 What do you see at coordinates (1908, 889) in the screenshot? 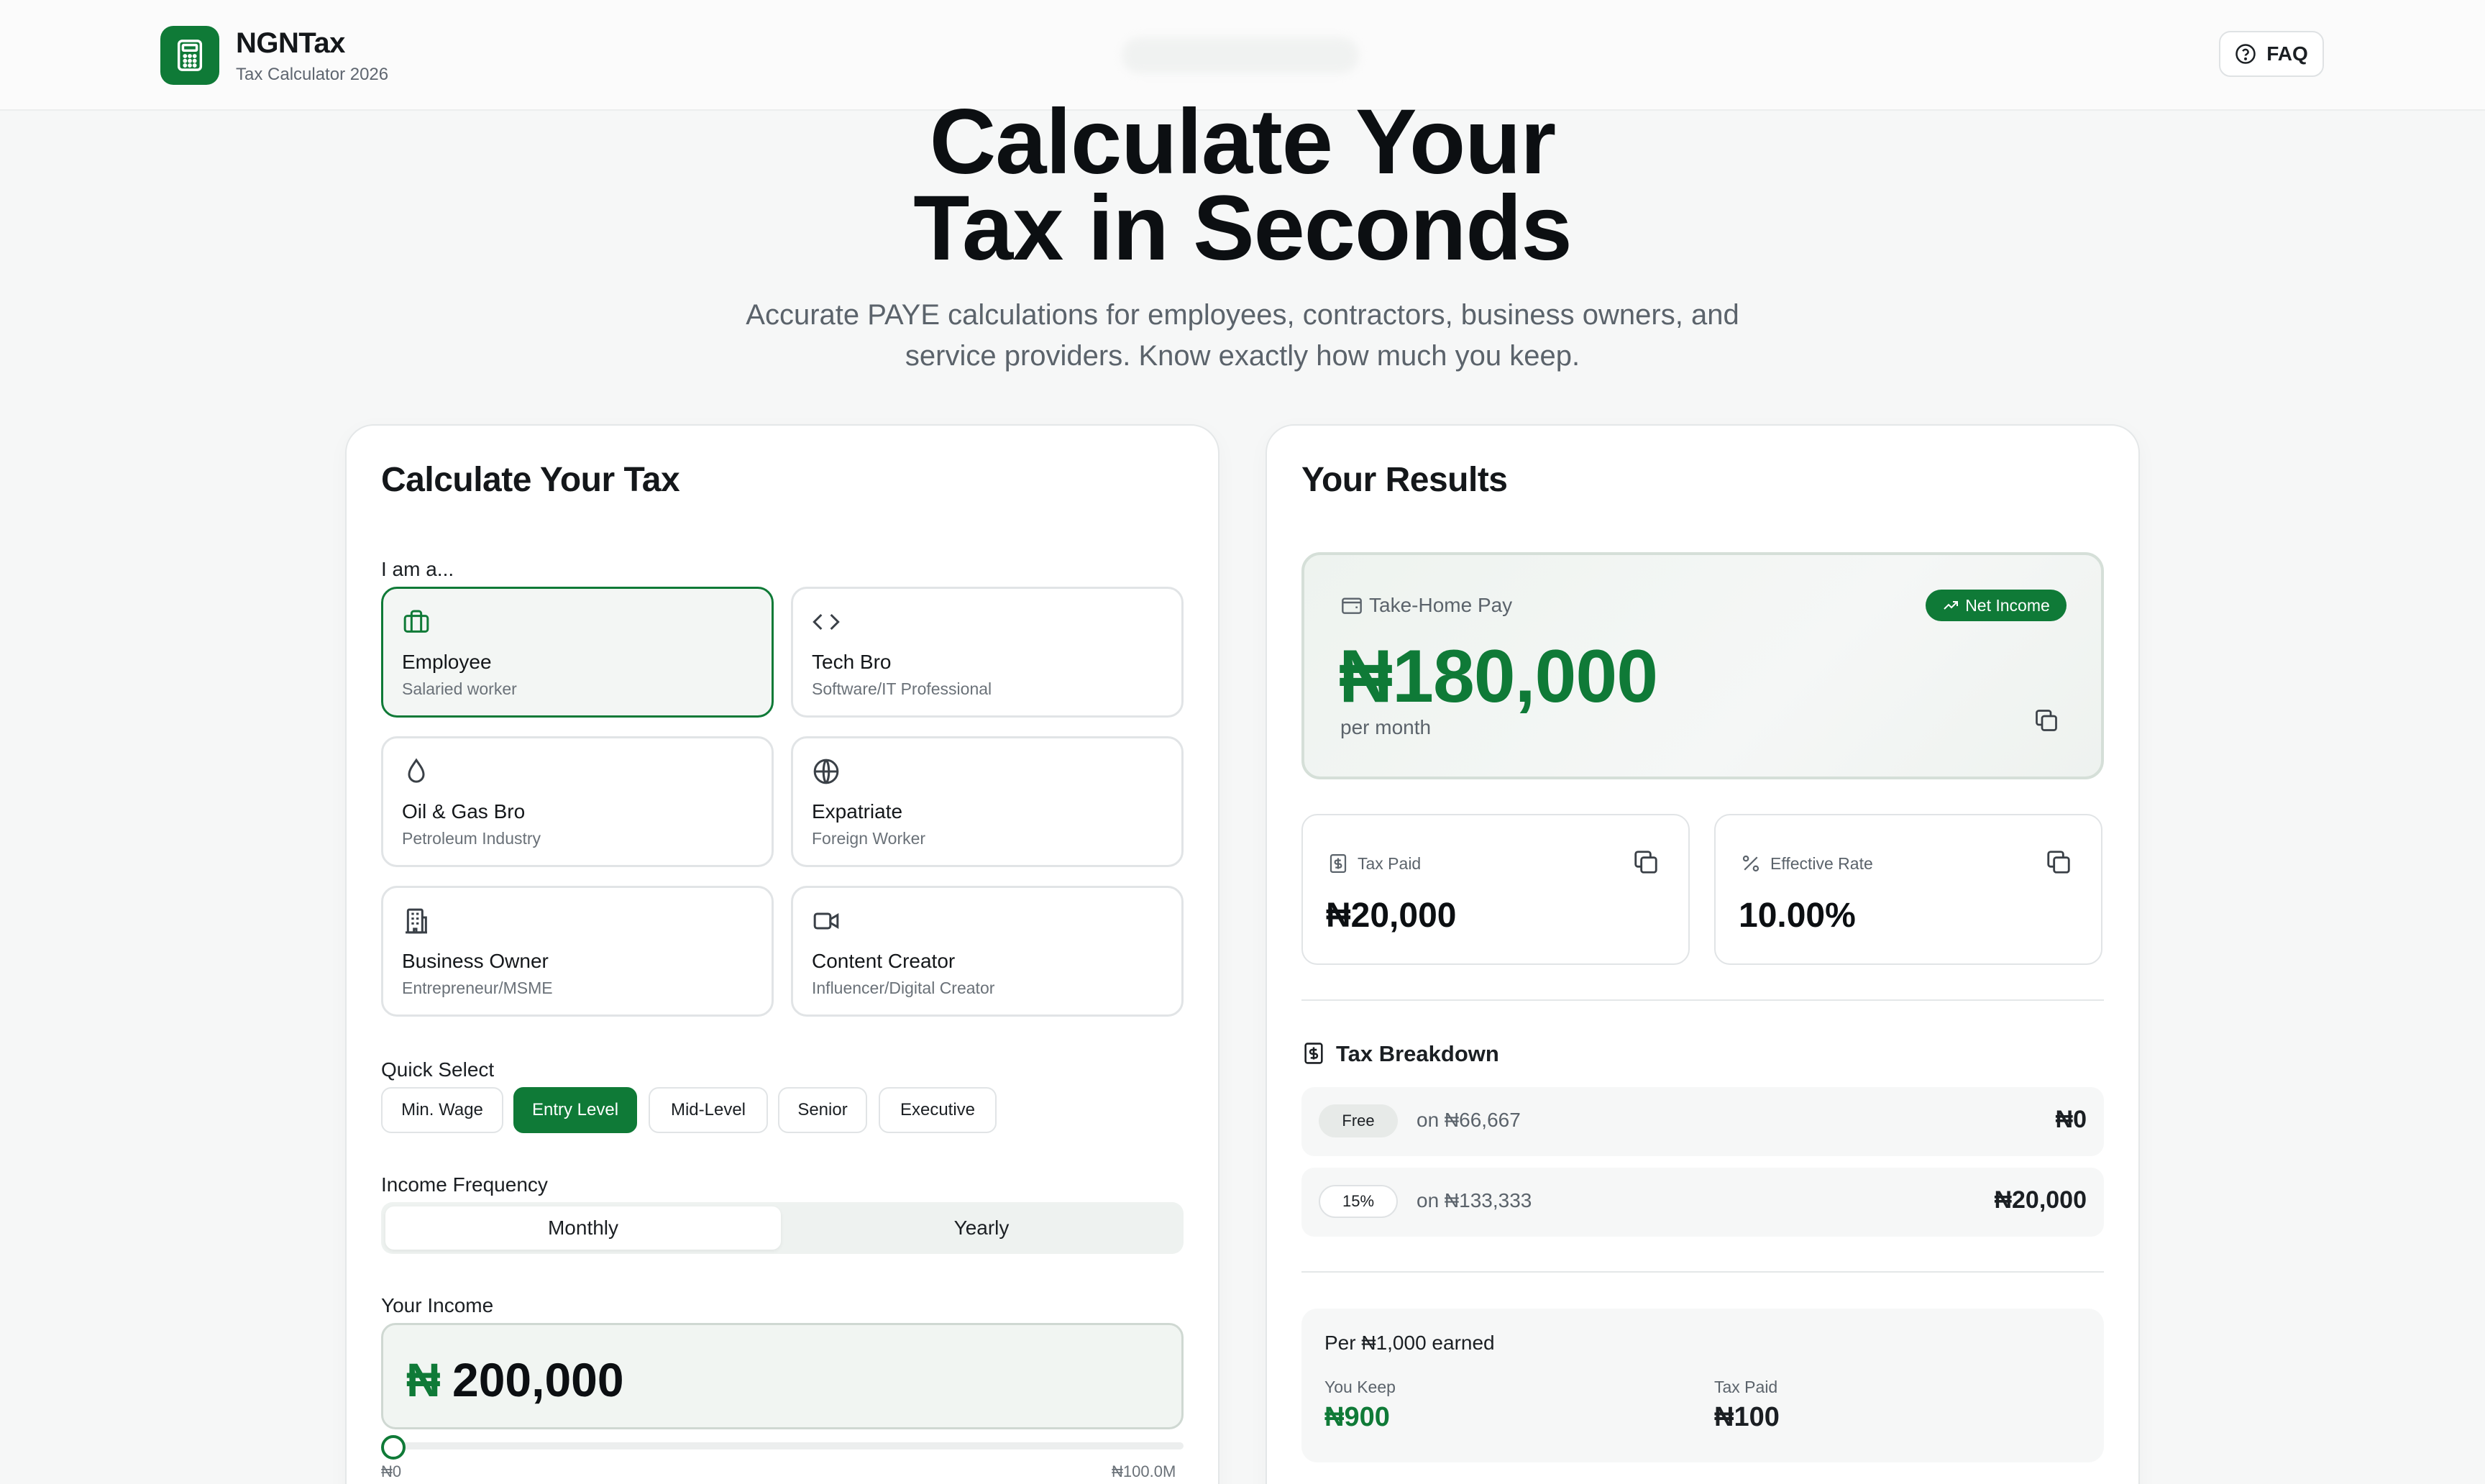
I see `effective-rate-card: Effective Rate 10.00%` at bounding box center [1908, 889].